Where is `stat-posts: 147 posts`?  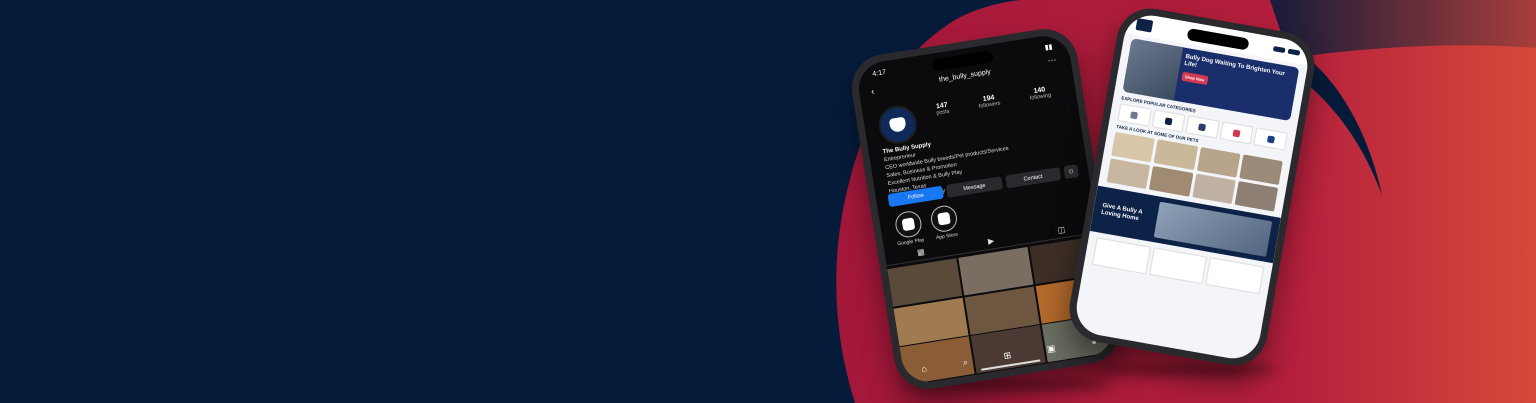
stat-posts: 147 posts is located at coordinates (942, 109).